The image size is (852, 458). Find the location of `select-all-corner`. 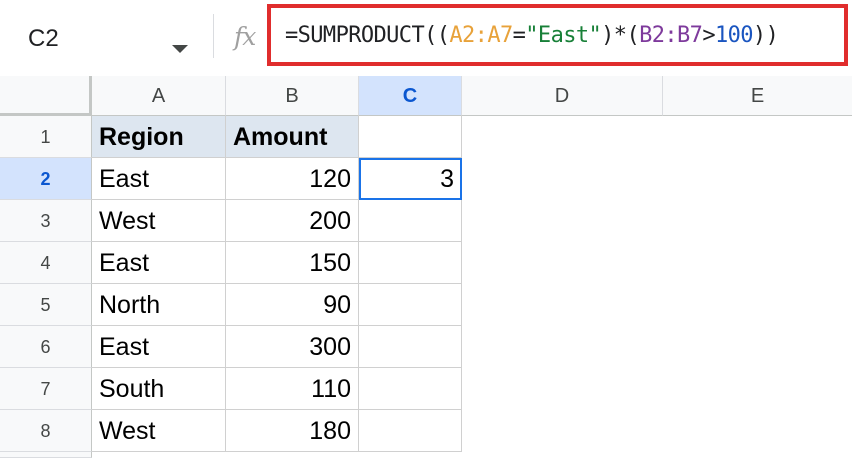

select-all-corner is located at coordinates (46, 96).